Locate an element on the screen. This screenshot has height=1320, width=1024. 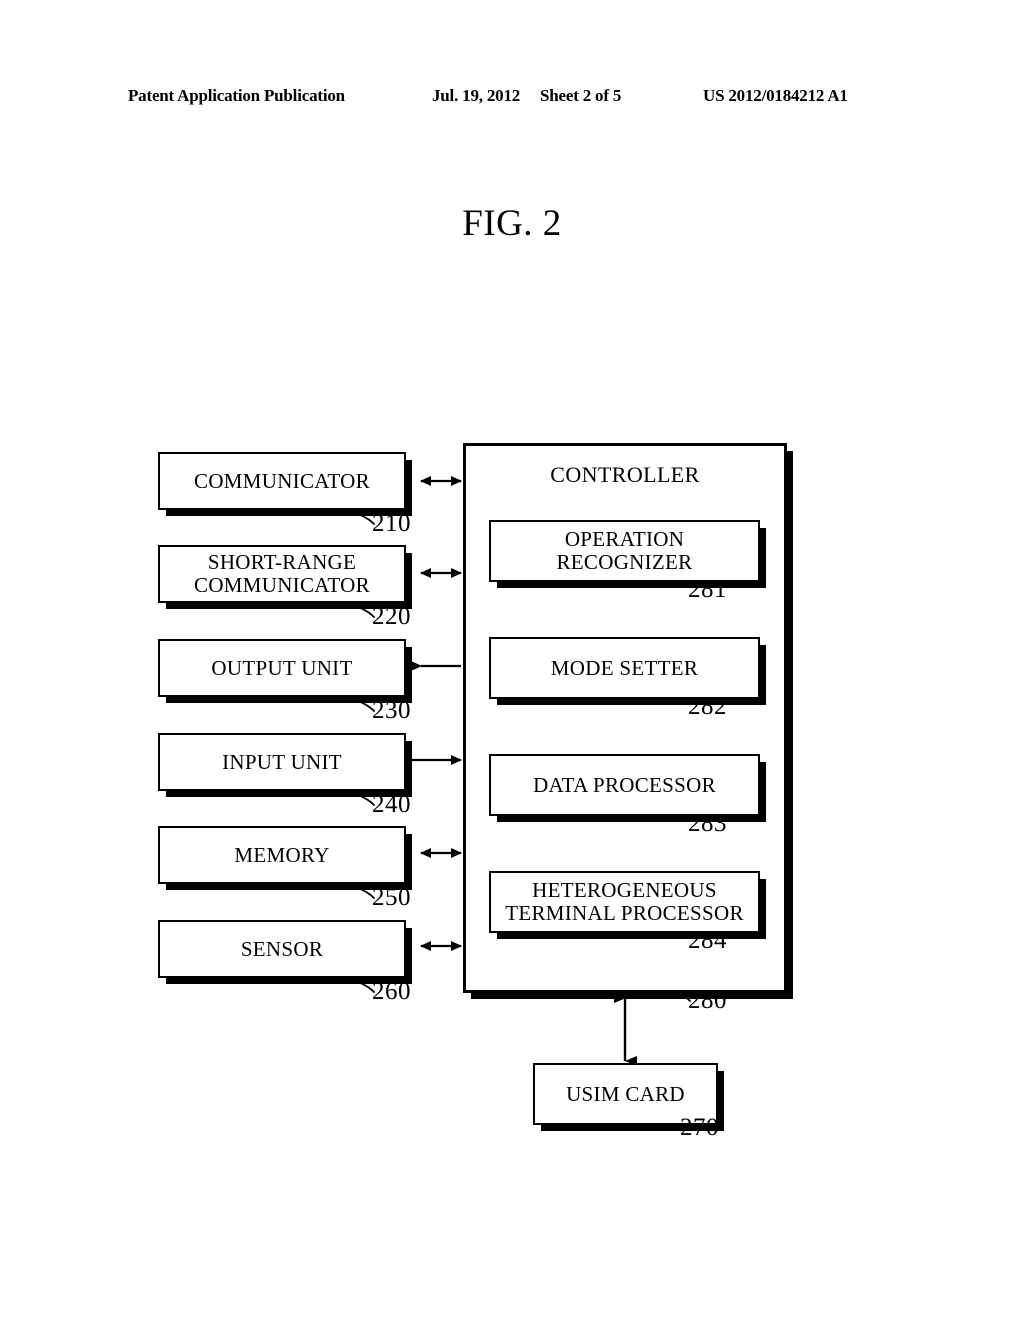
block-heterogeneous-terminal-processor-label: HETEROGENEOUS TERMINAL PROCESSOR is located at coordinates (624, 901).